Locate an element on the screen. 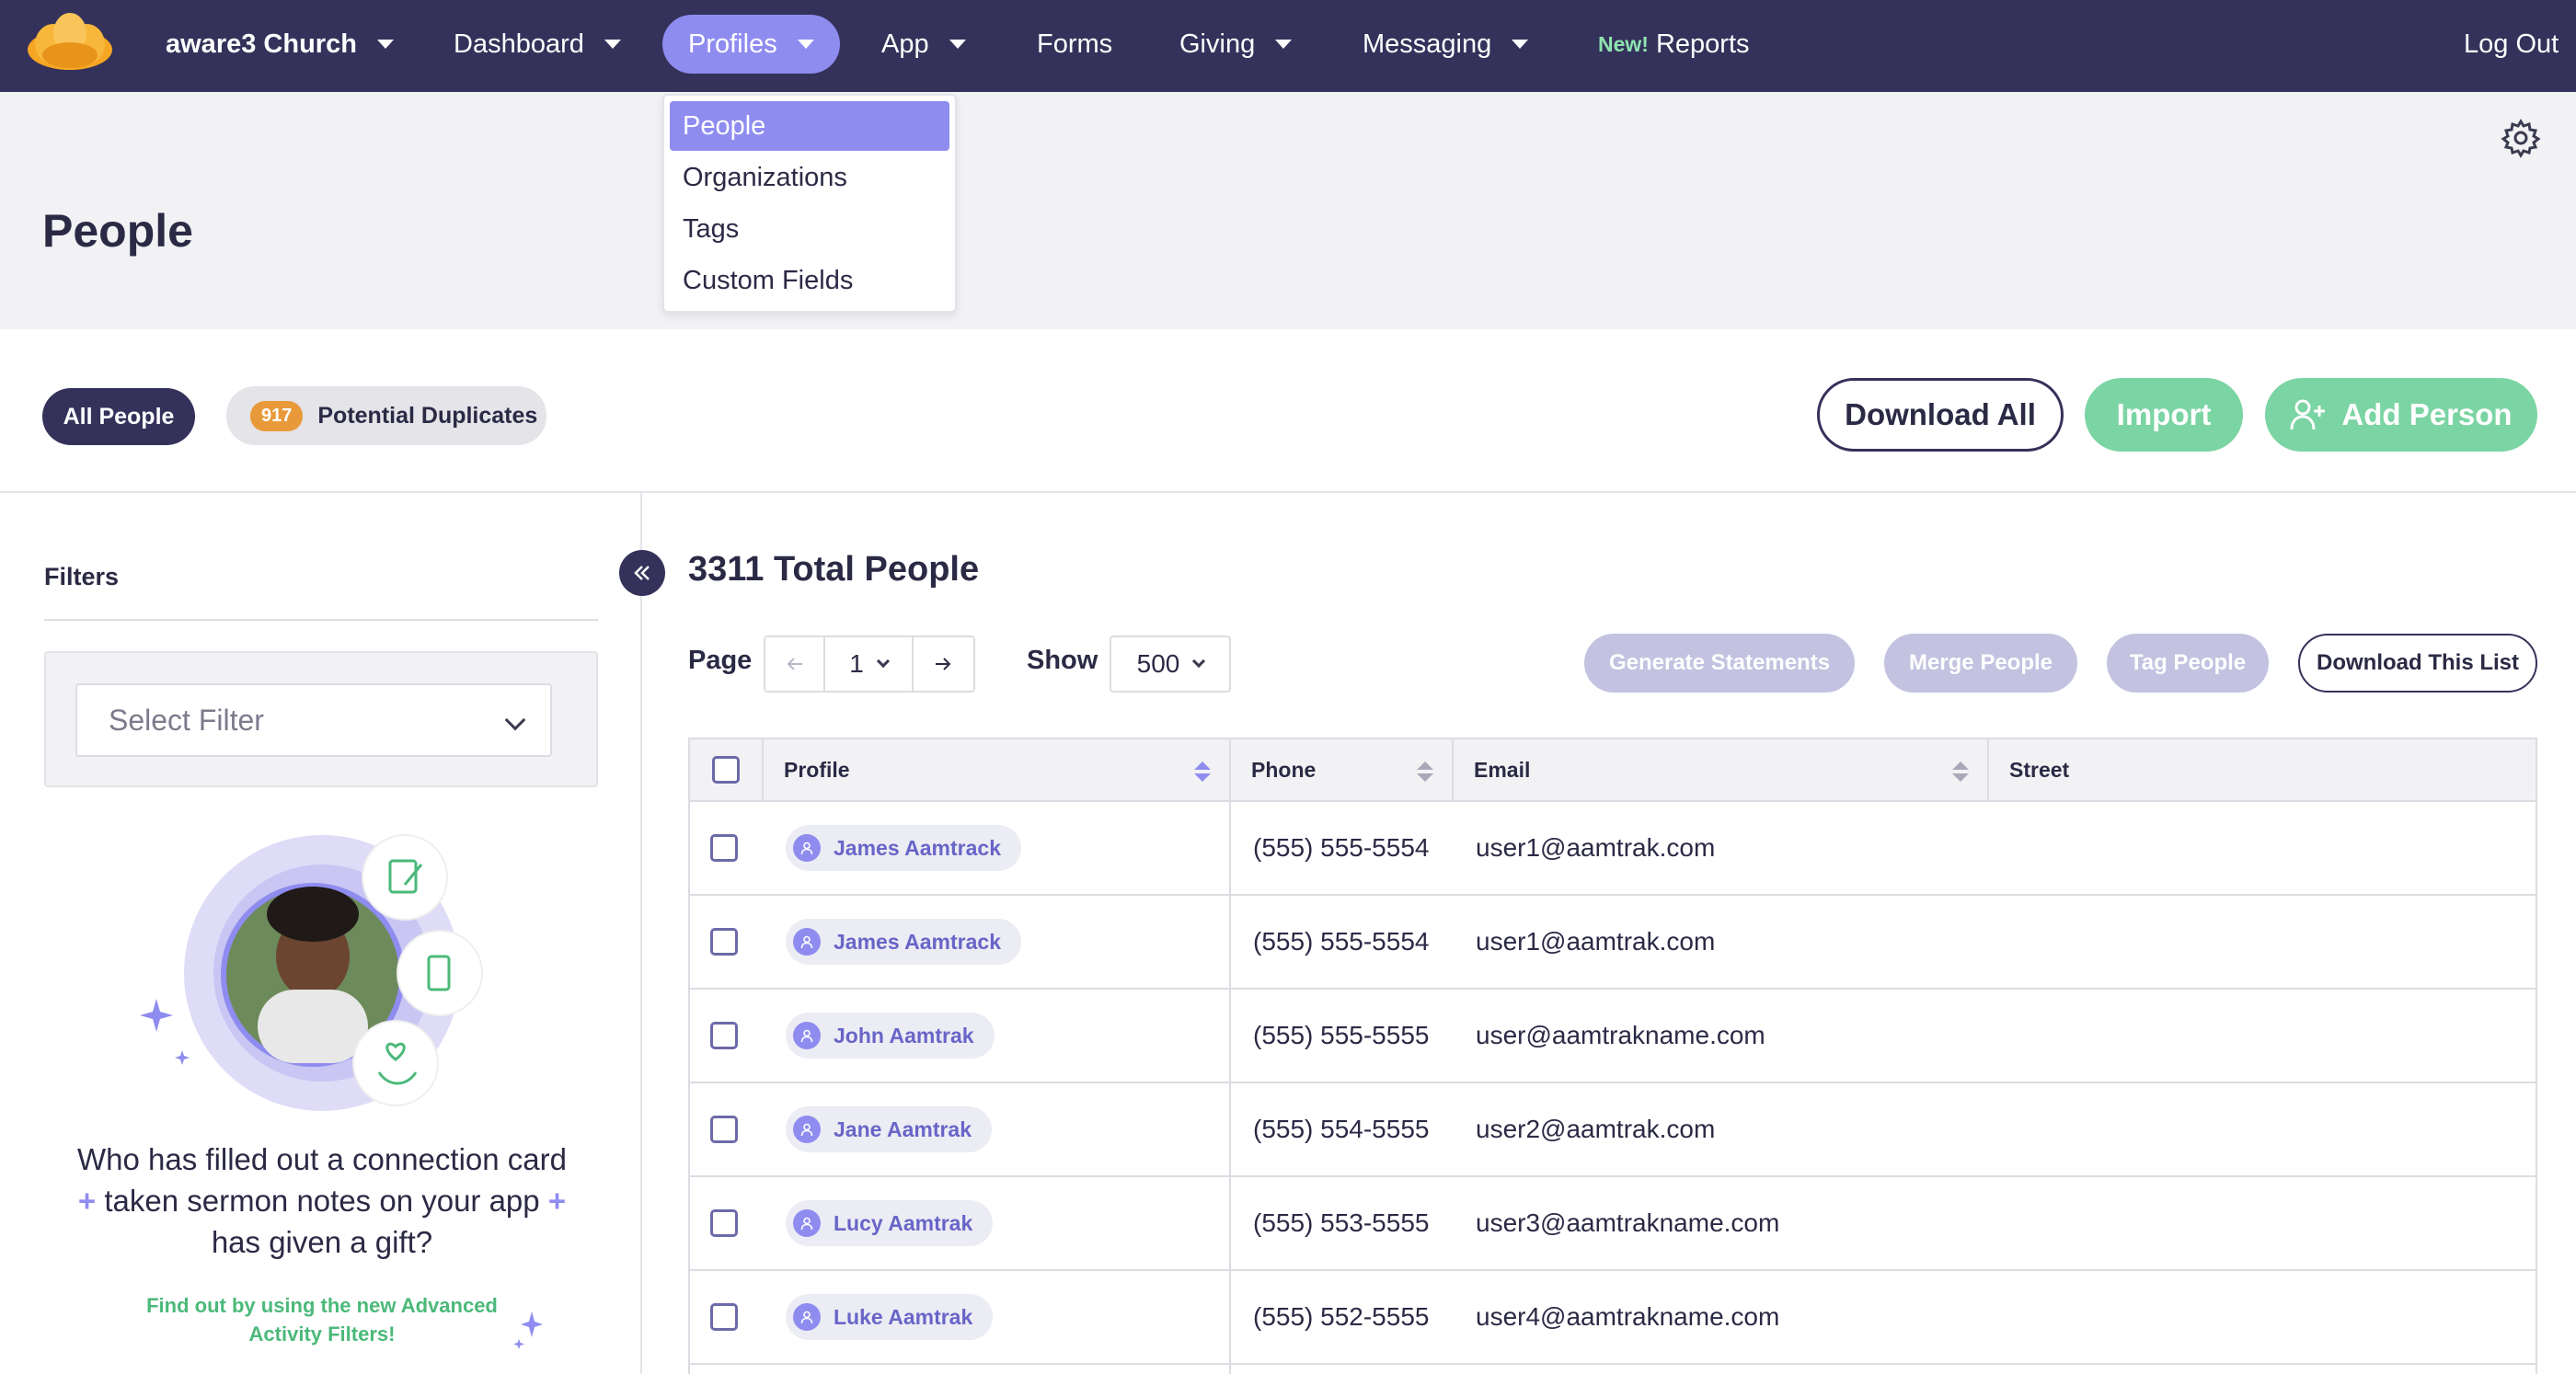  select-filter-dropdown: Select Filter is located at coordinates (313, 720).